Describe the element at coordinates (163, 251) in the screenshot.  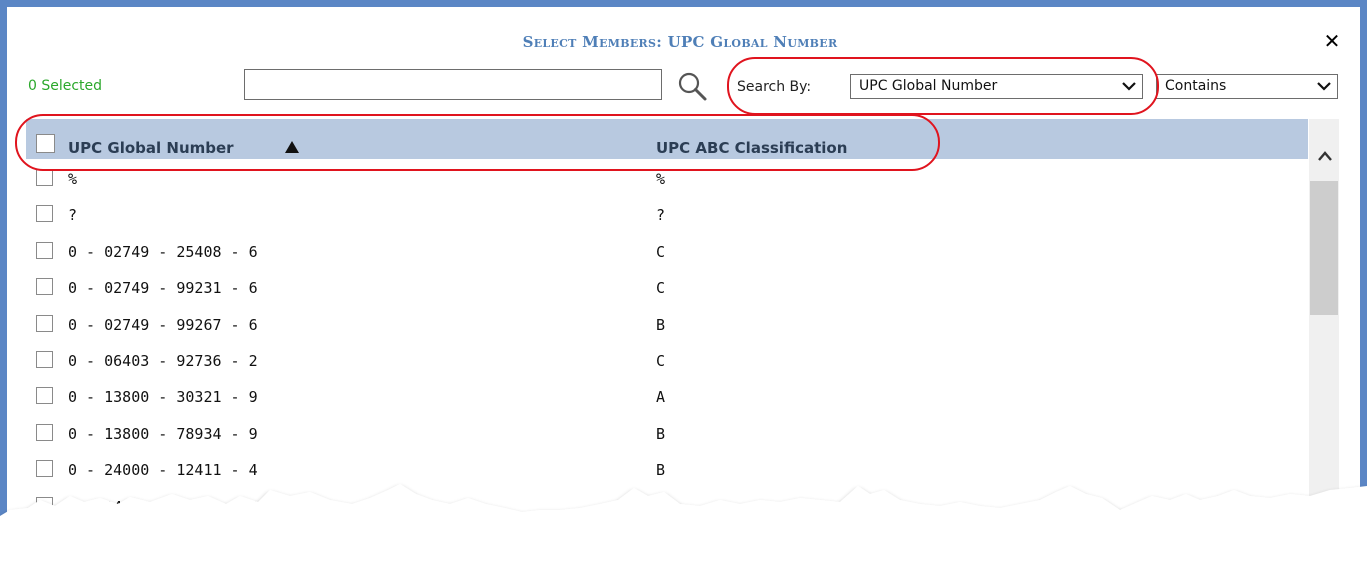
I see `upc-cell: 0 - 02749 - 25408 - 6` at that location.